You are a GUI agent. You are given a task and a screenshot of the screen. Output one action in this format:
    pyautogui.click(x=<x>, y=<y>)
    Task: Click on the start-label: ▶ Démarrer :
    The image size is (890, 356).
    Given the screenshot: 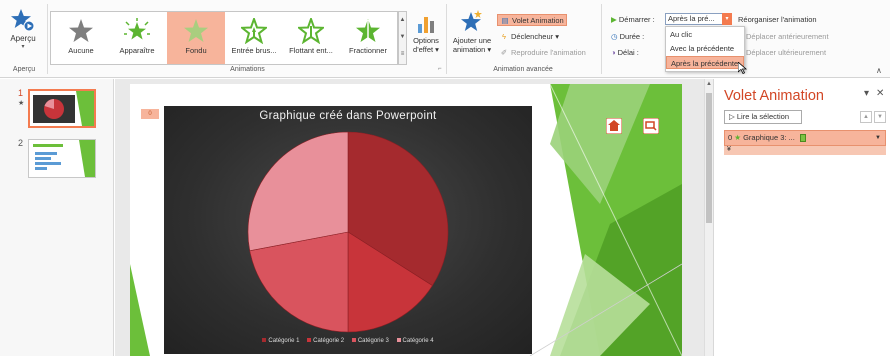 What is the action you would take?
    pyautogui.click(x=633, y=19)
    